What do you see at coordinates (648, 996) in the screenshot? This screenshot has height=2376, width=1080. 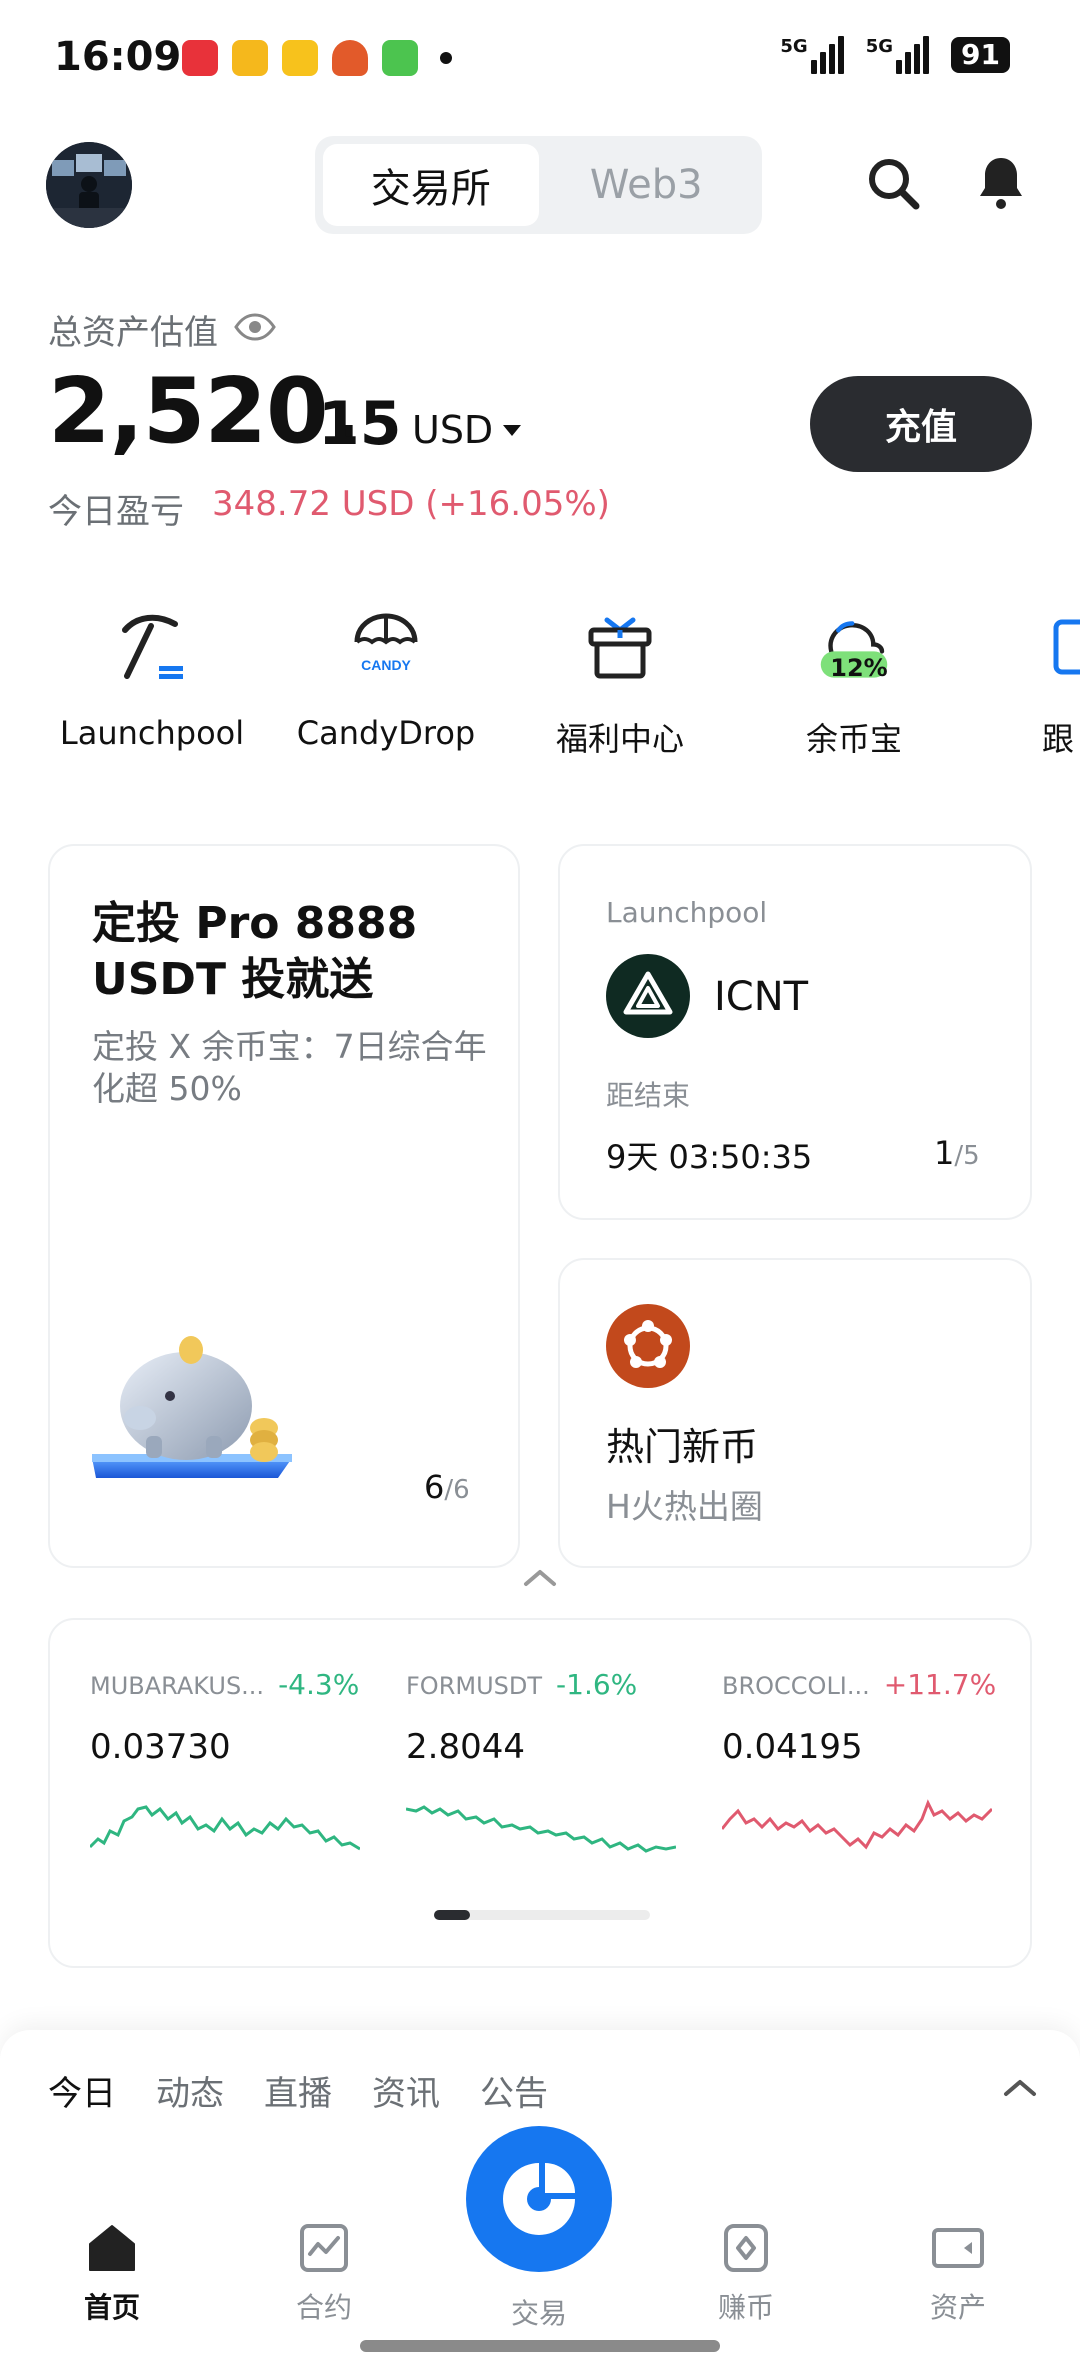 I see `icnt-coin-icon` at bounding box center [648, 996].